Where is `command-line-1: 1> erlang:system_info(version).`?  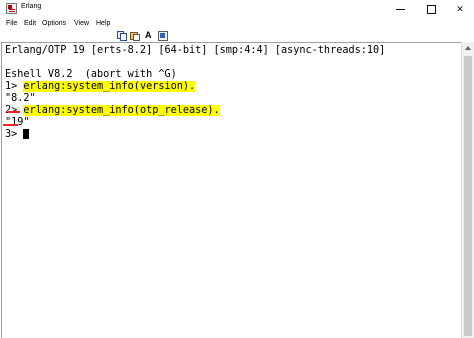 command-line-1: 1> erlang:system_info(version). is located at coordinates (100, 87).